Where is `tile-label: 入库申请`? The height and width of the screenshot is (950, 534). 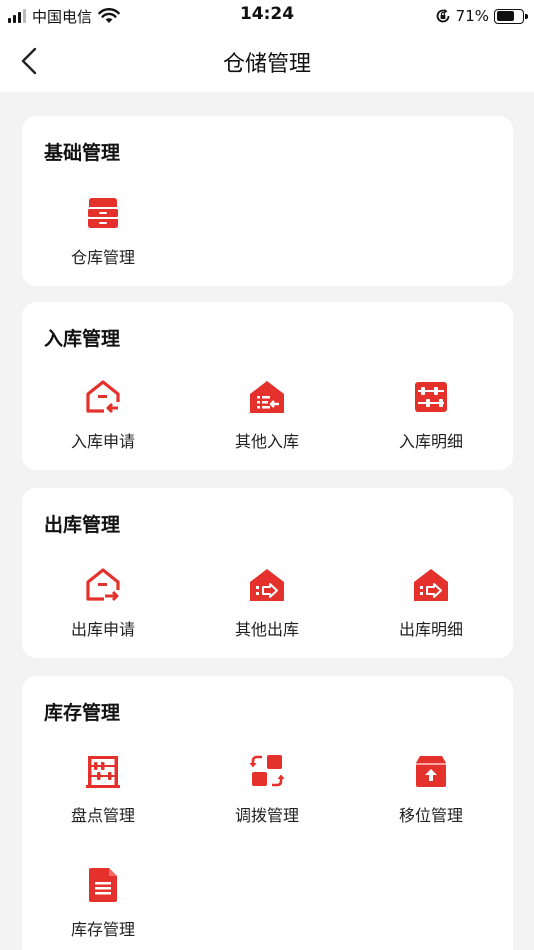
tile-label: 入库申请 is located at coordinates (102, 441).